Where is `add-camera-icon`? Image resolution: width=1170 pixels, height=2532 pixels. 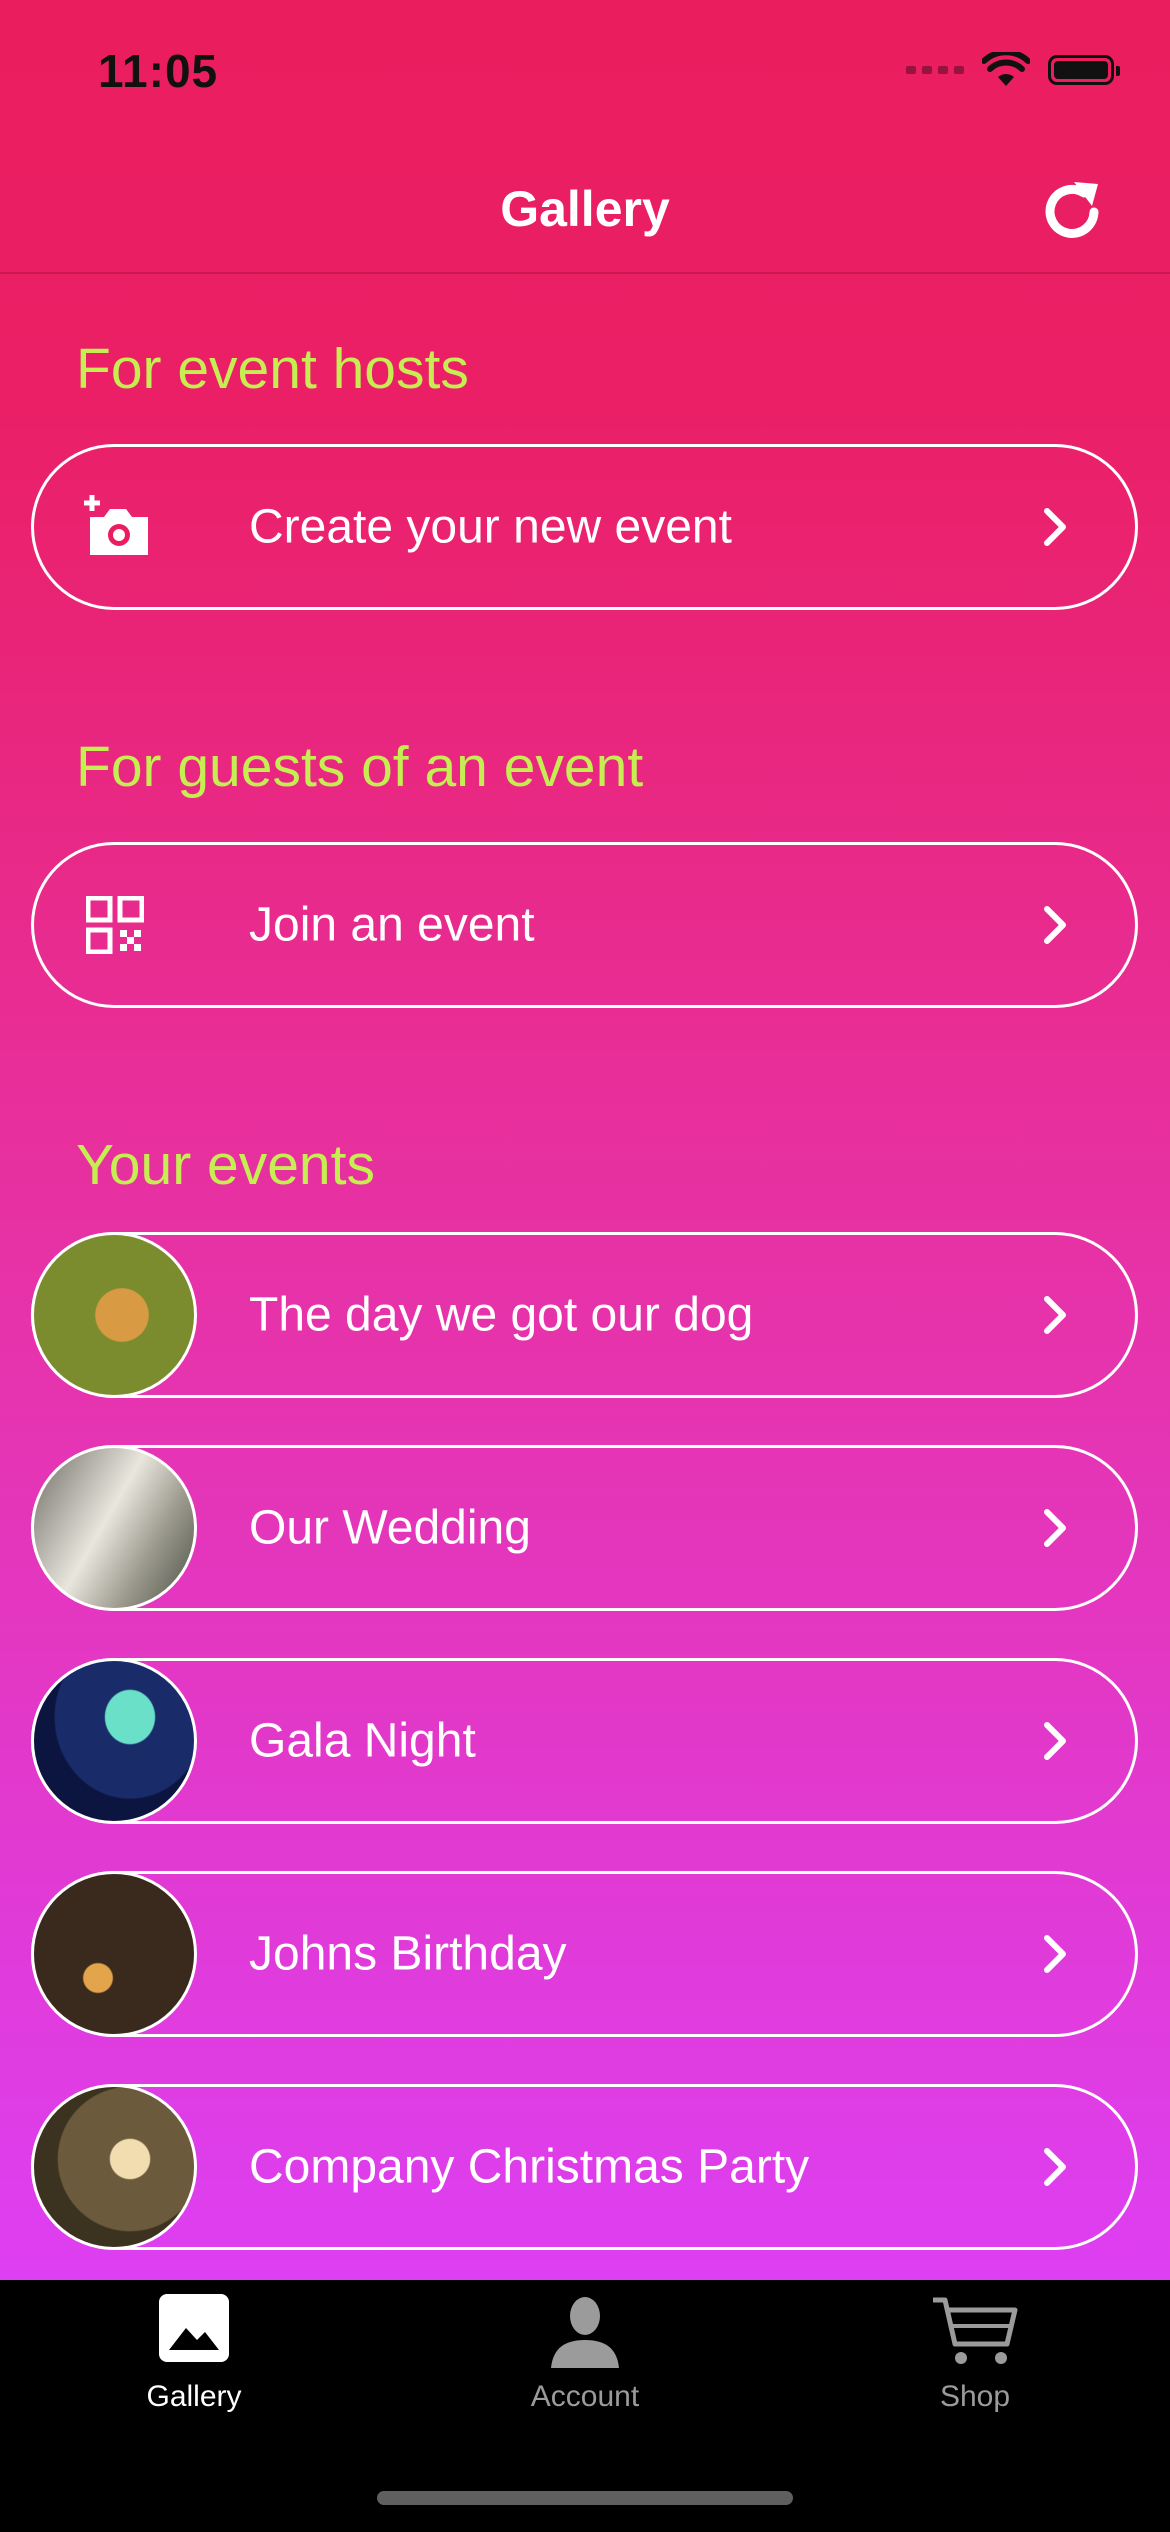
add-camera-icon is located at coordinates (116, 525).